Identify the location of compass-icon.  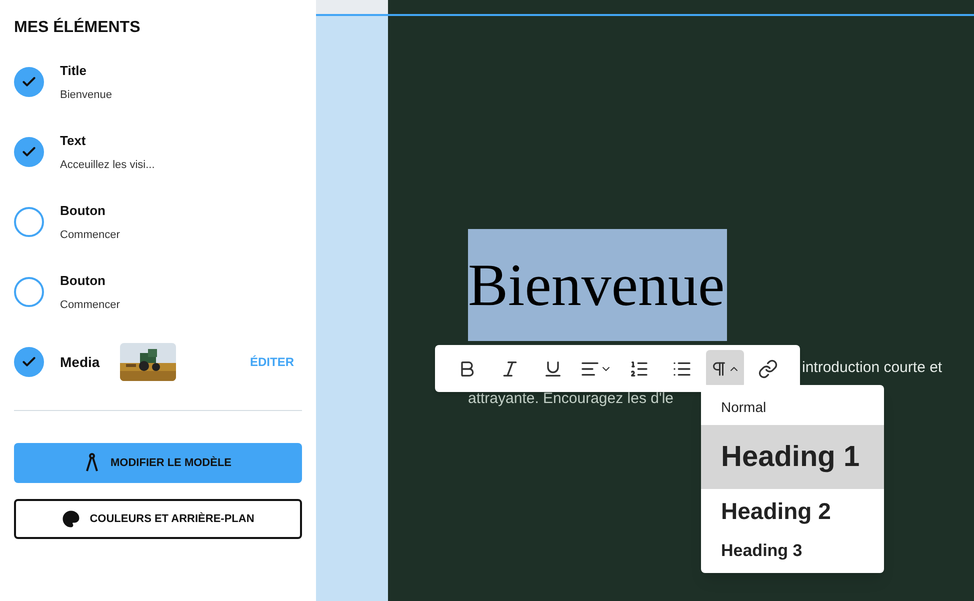
(91, 463).